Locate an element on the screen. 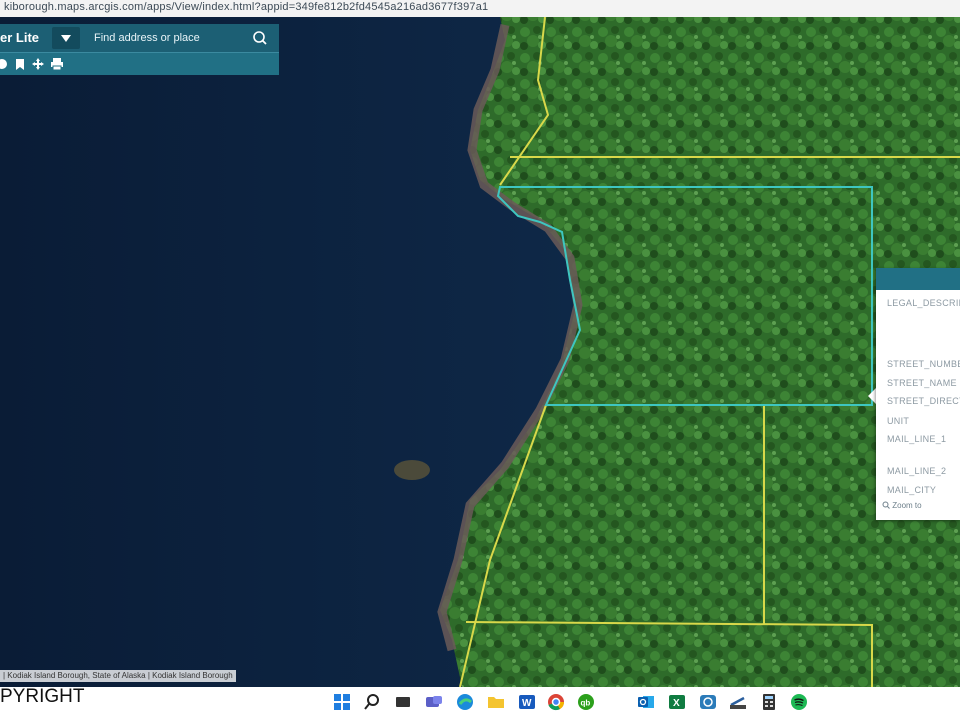  search-button is located at coordinates (260, 38).